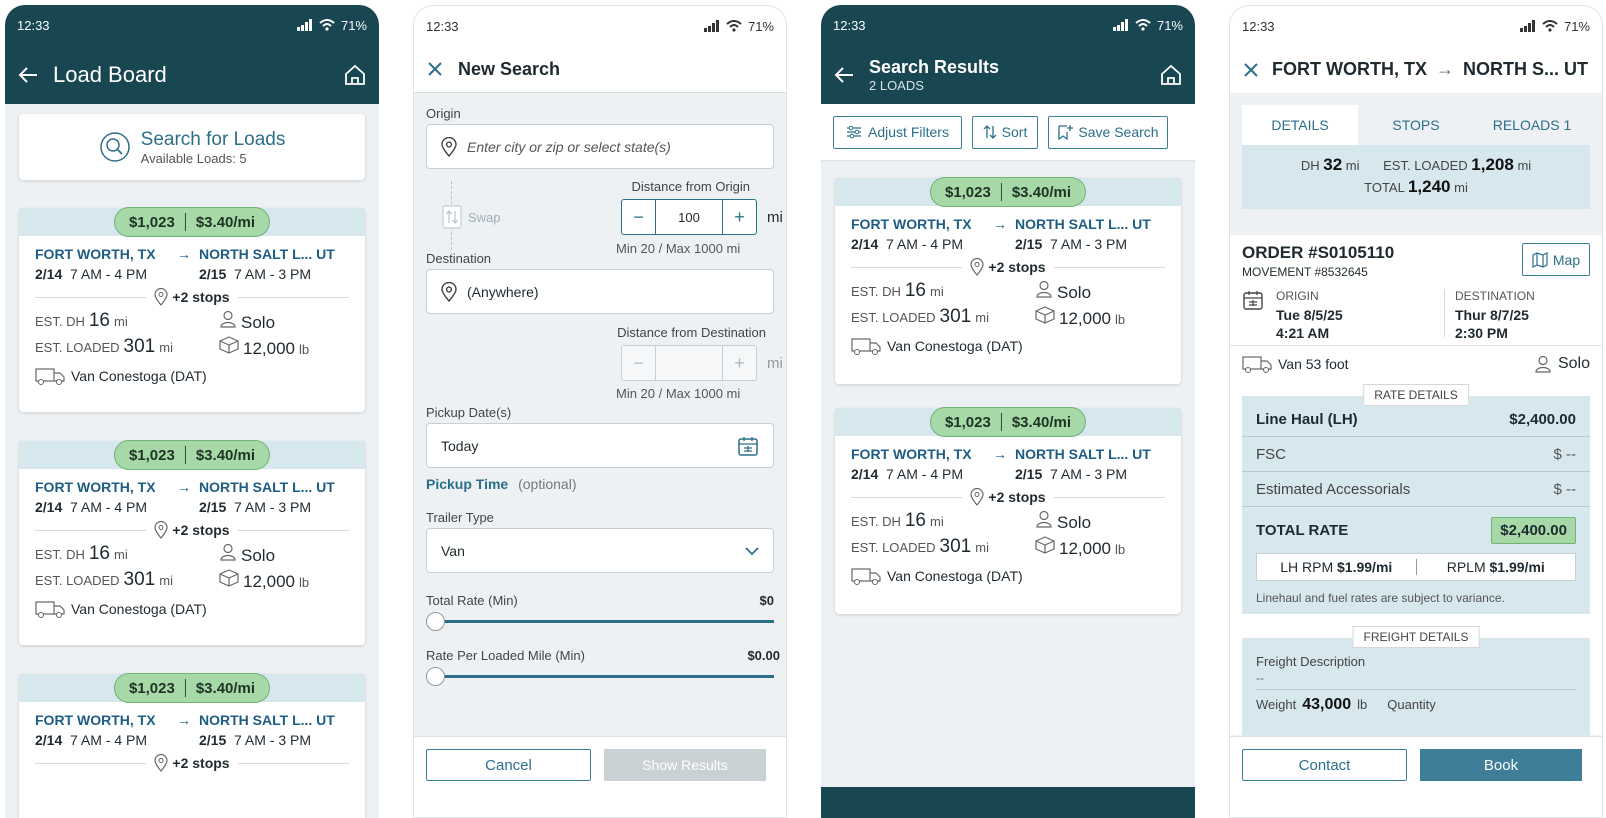 The width and height of the screenshot is (1606, 818). What do you see at coordinates (1333, 489) in the screenshot?
I see `accessorials-label: Estimated Accessorials` at bounding box center [1333, 489].